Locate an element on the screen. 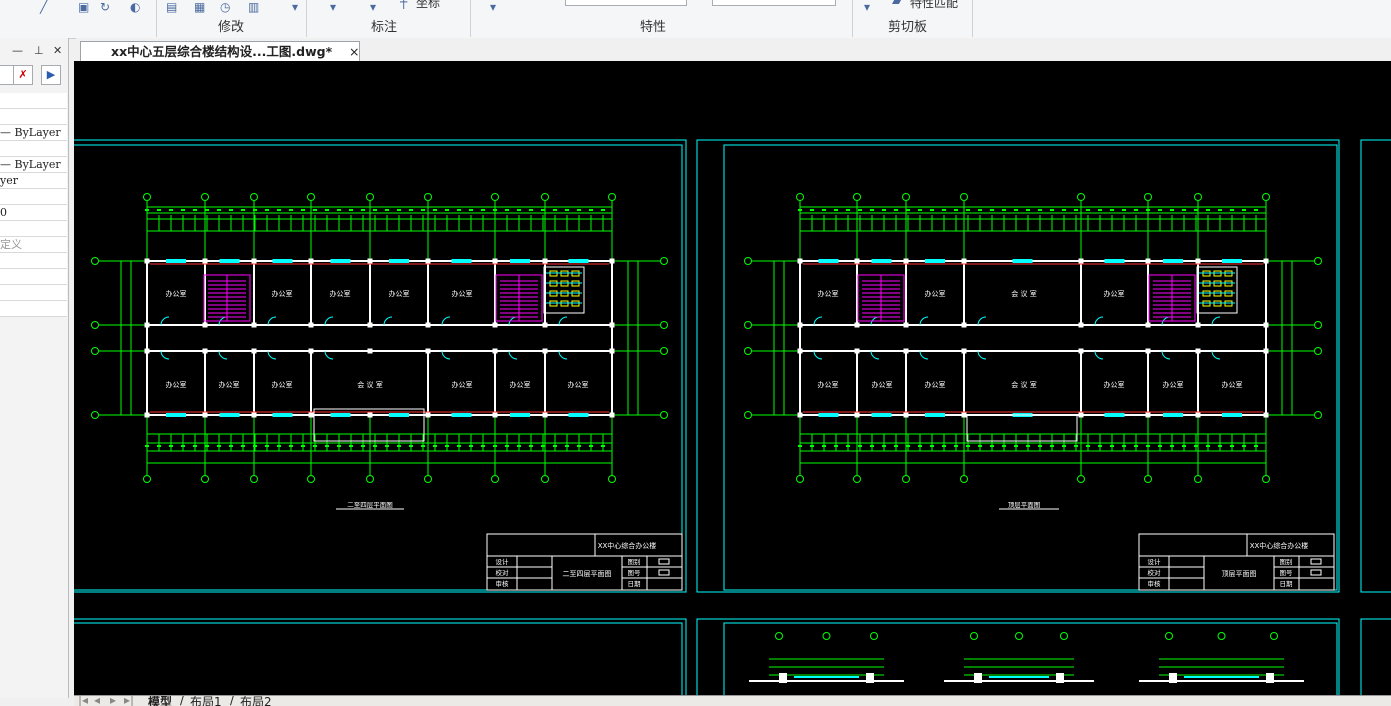 The image size is (1391, 706). palette-button is located at coordinates (7, 75).